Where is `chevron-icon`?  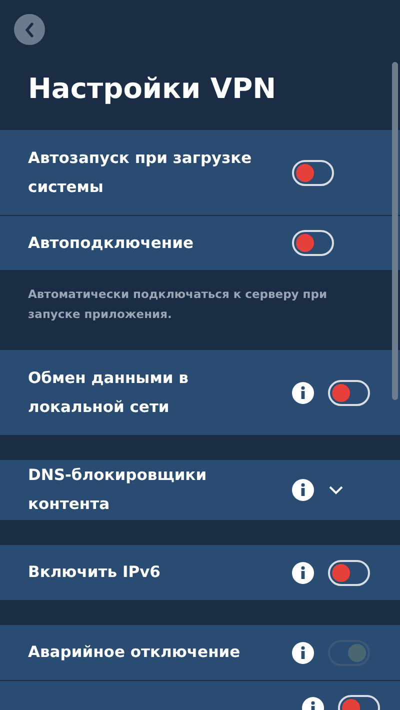
chevron-icon is located at coordinates (336, 490).